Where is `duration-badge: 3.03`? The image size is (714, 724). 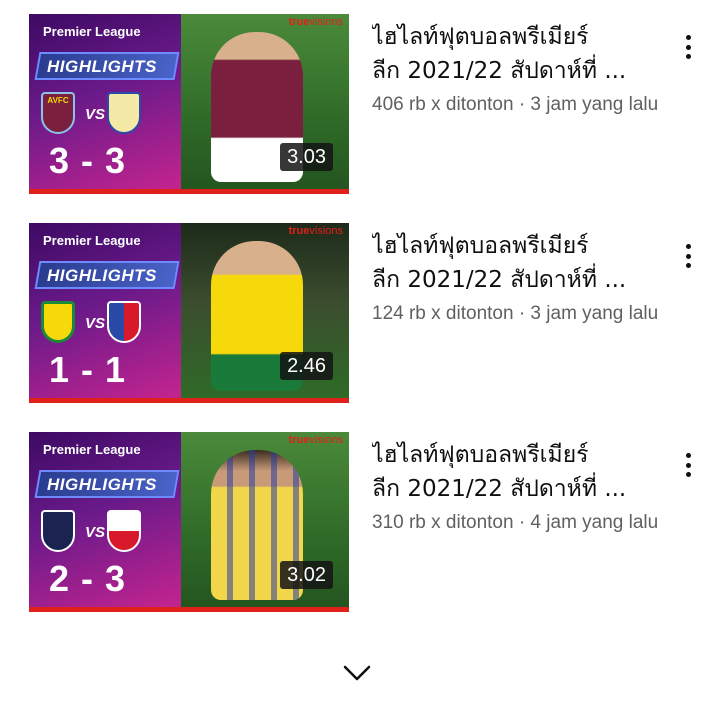 duration-badge: 3.03 is located at coordinates (306, 157).